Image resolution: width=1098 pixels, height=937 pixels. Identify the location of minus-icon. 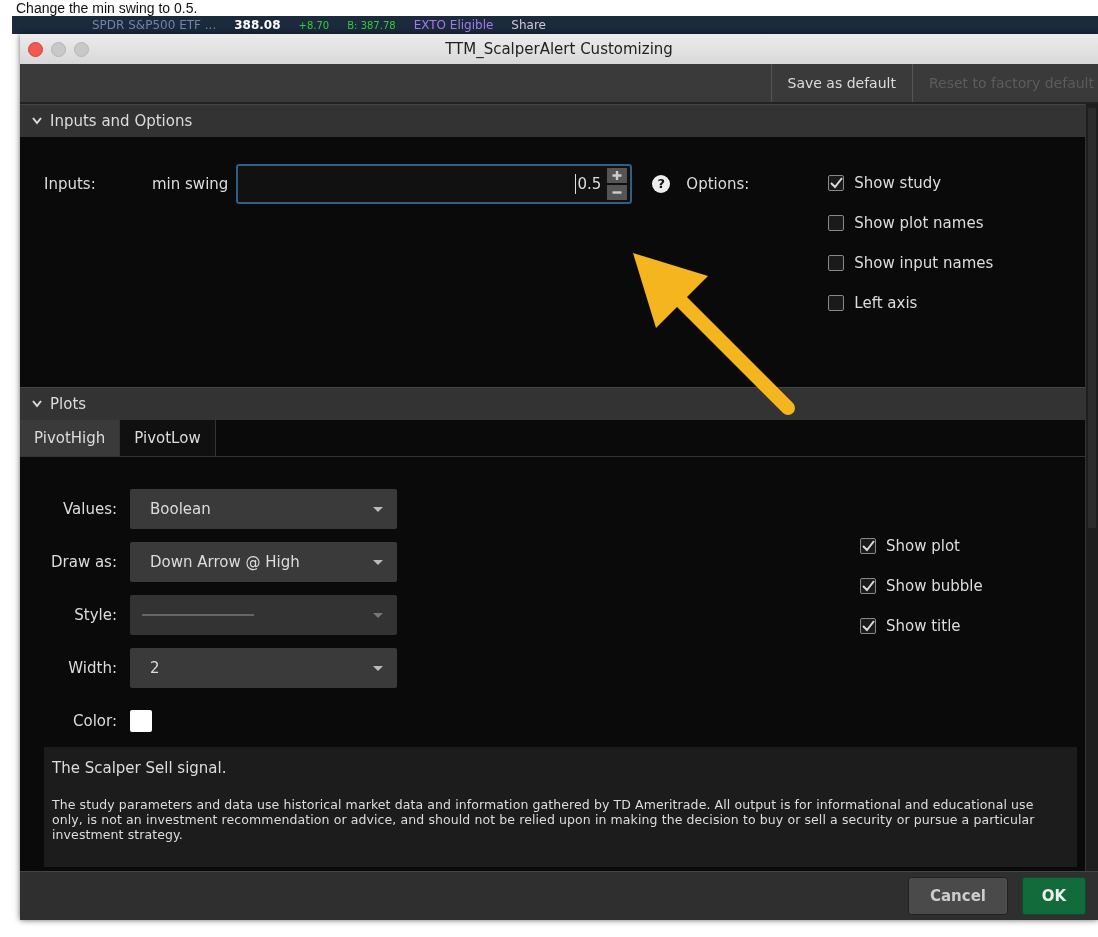
(617, 192).